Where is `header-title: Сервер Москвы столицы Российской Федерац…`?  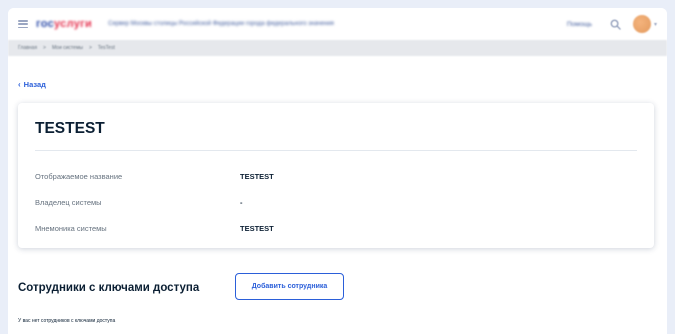
header-title: Сервер Москвы столицы Российской Федерац… is located at coordinates (221, 24).